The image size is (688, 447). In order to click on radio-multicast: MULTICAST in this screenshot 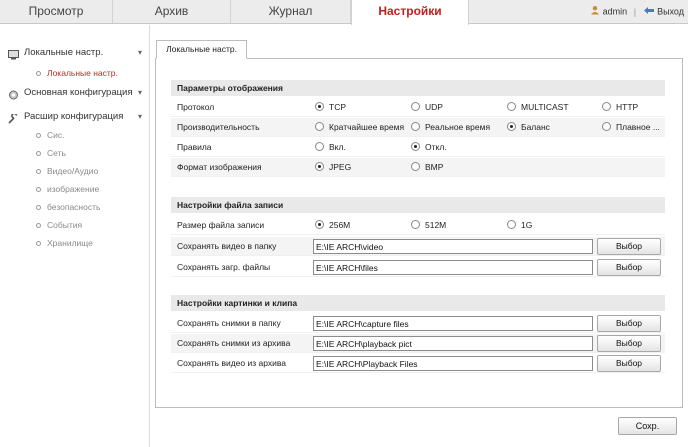, I will do `click(538, 107)`.